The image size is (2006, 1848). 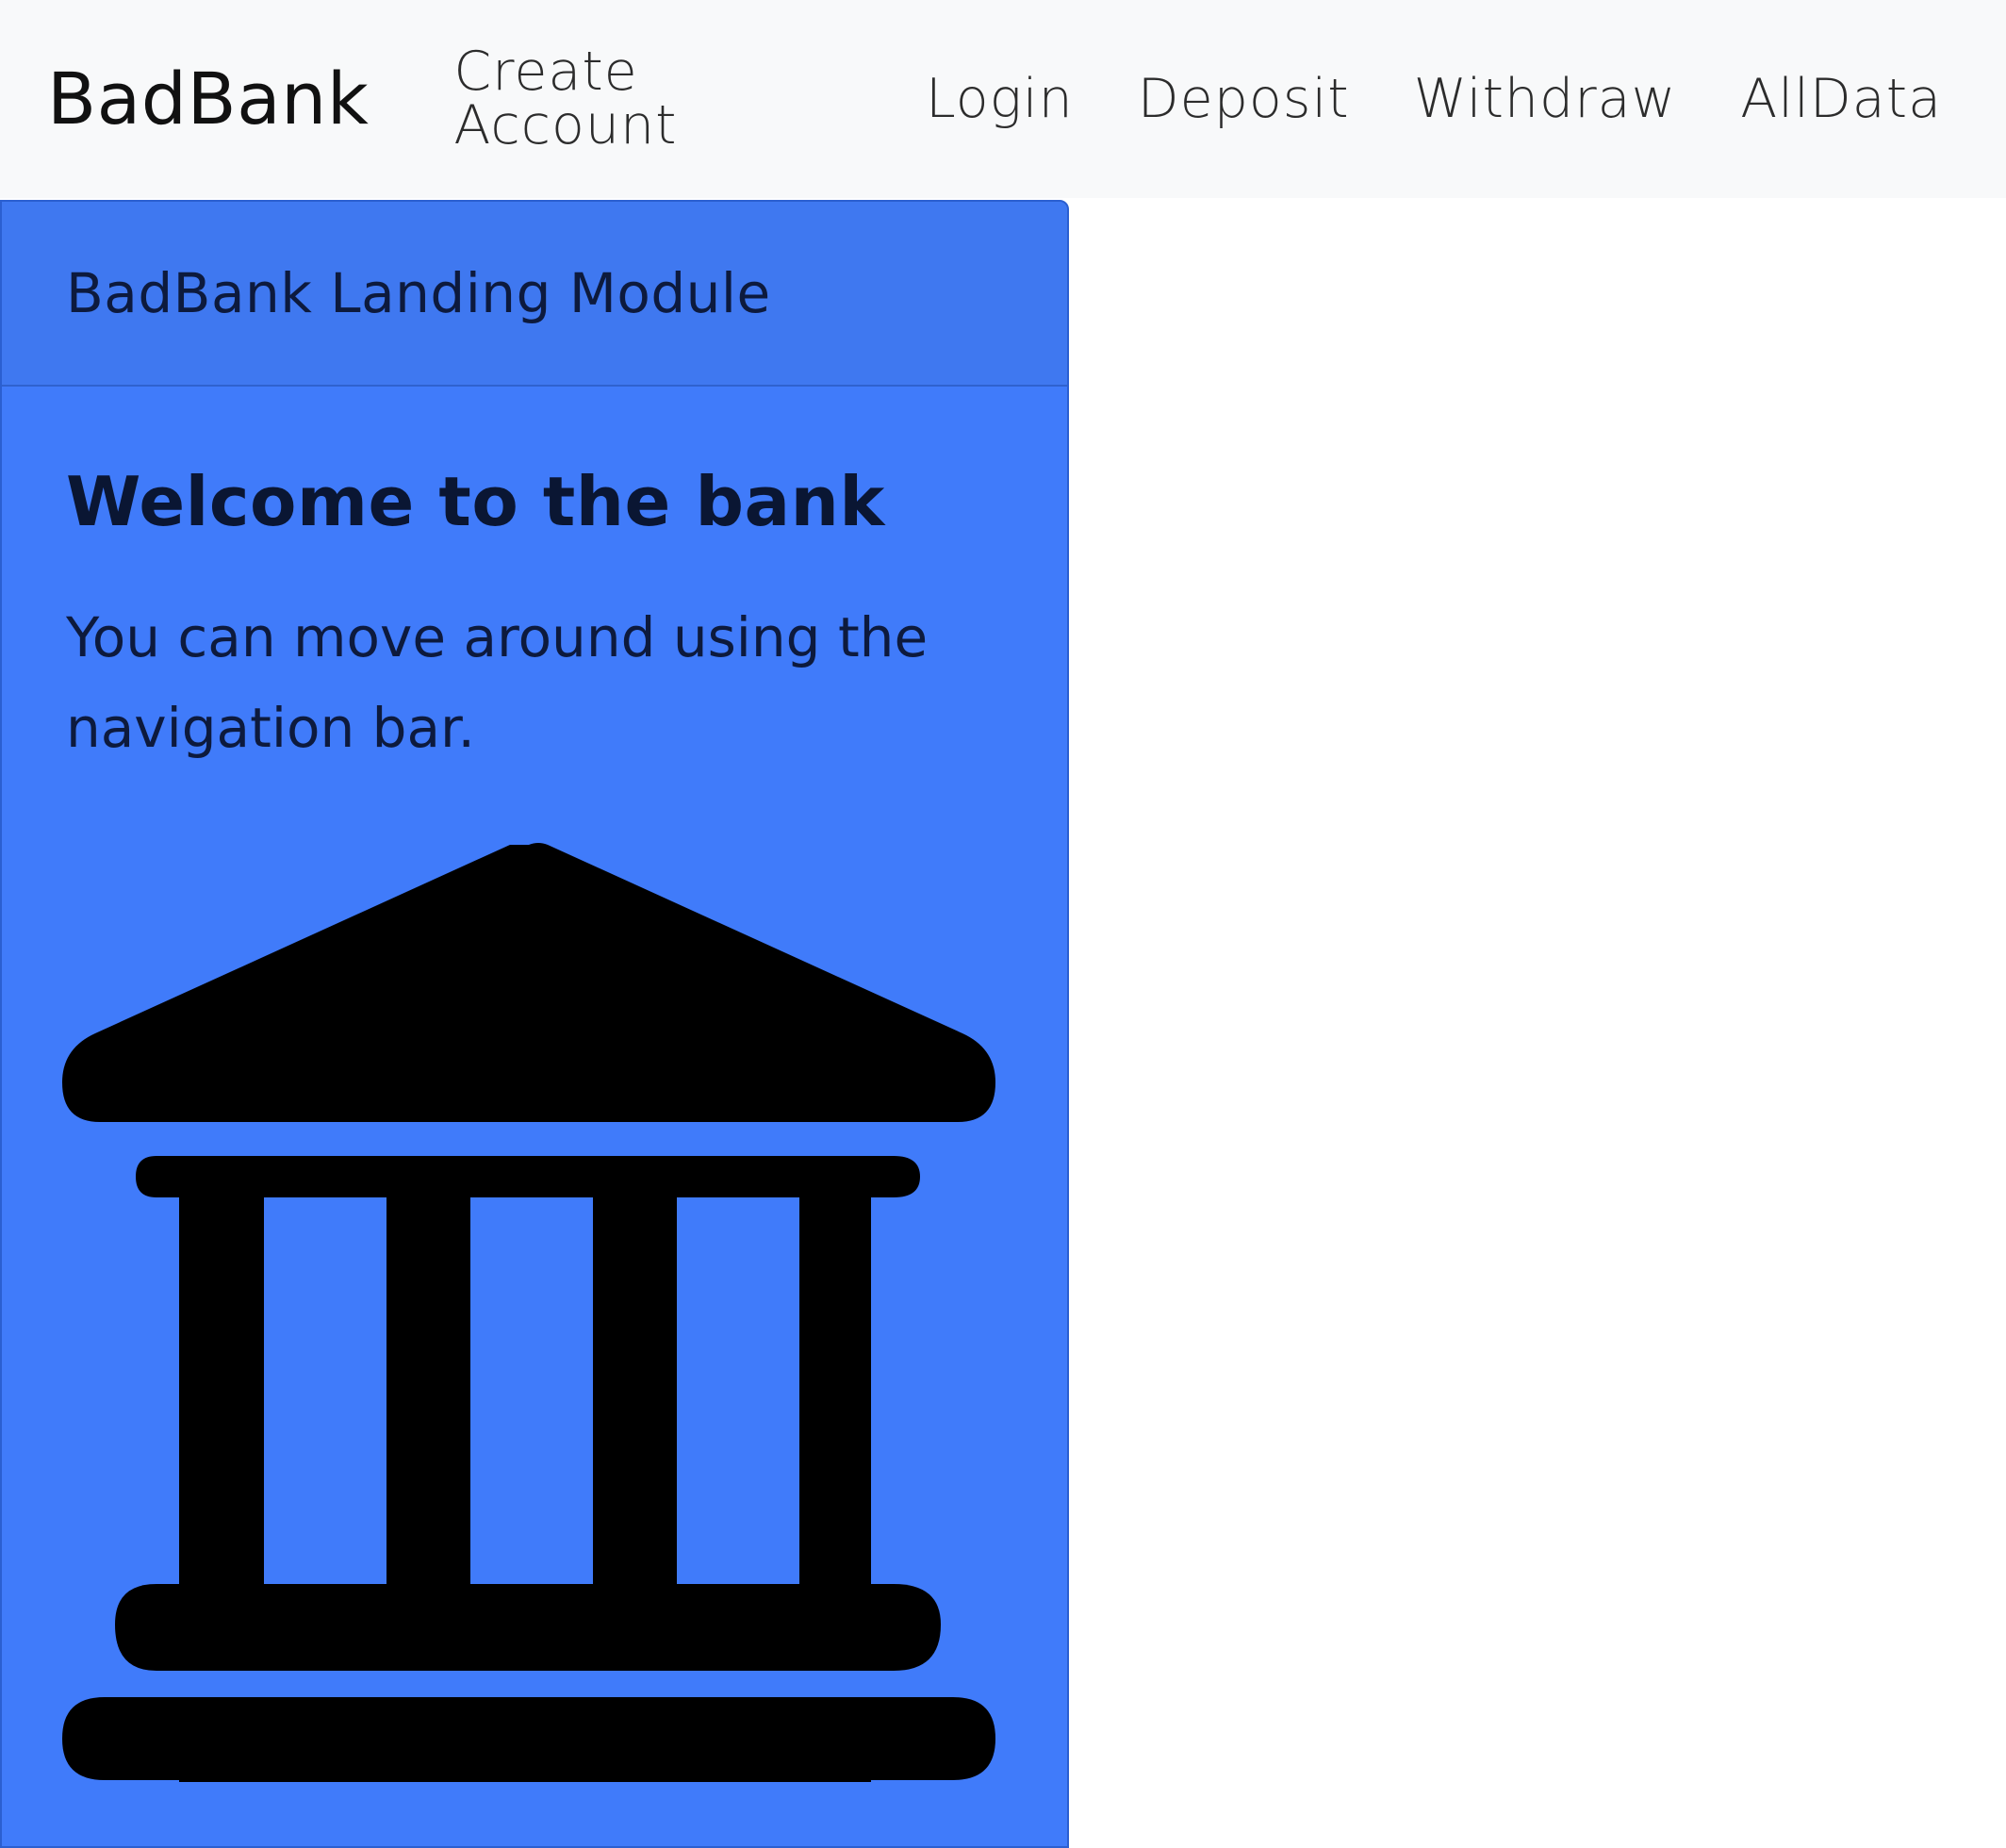 I want to click on card-title: Welcome to the bank, so click(x=475, y=501).